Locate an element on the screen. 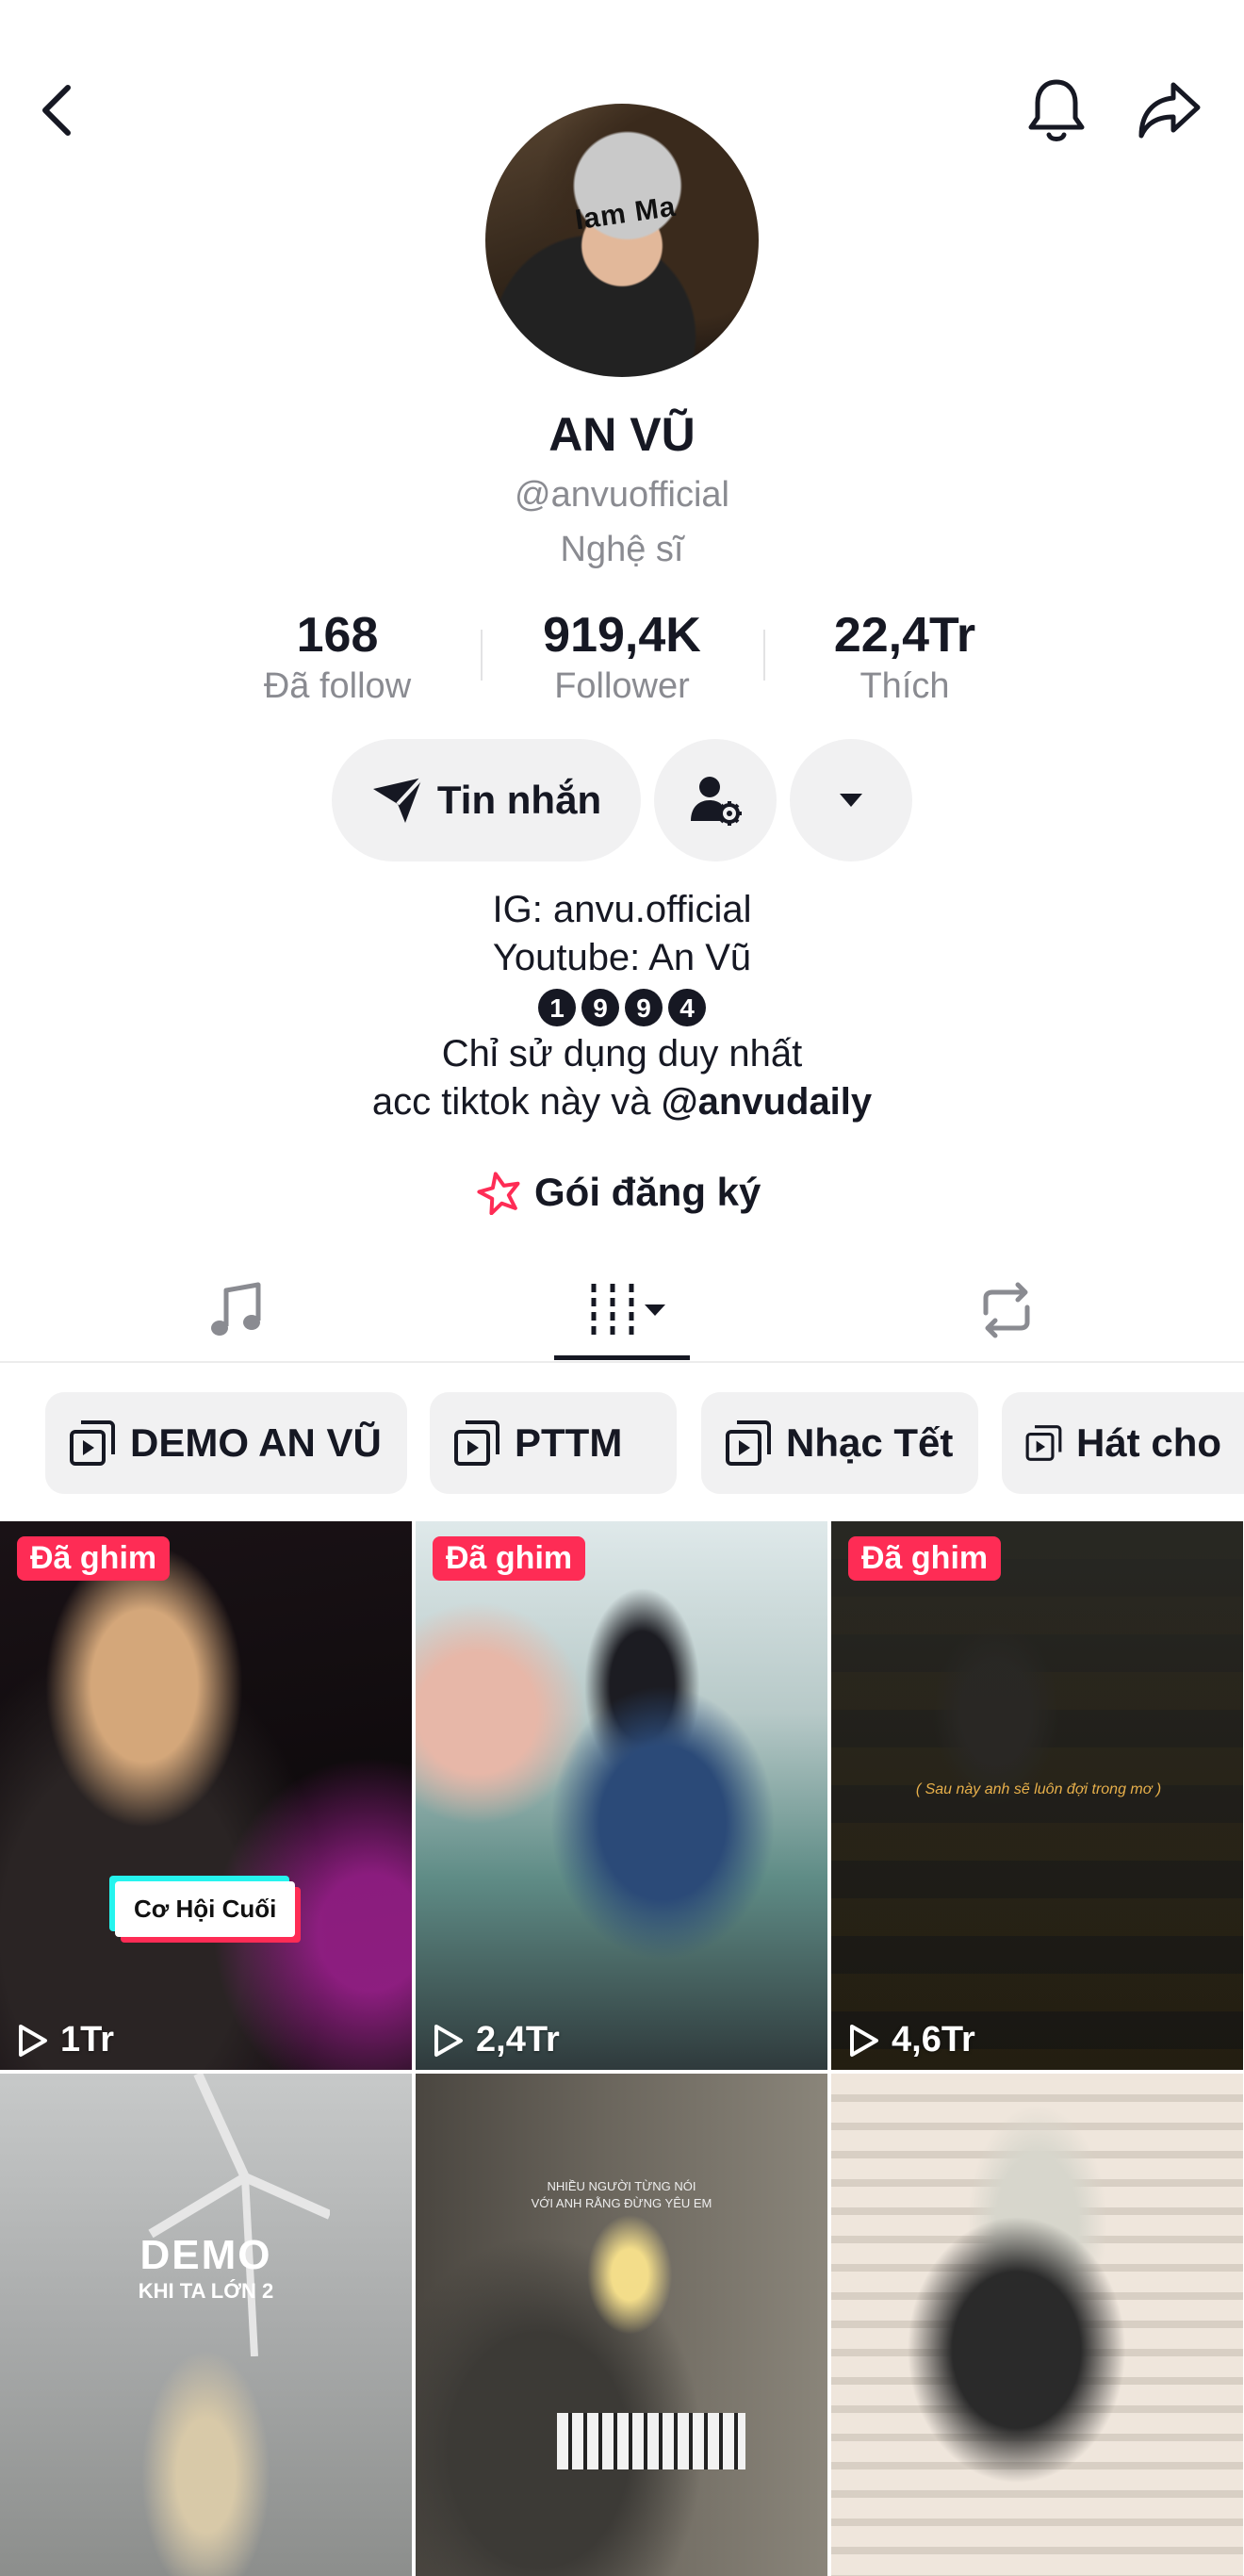  tab-music is located at coordinates (236, 1310).